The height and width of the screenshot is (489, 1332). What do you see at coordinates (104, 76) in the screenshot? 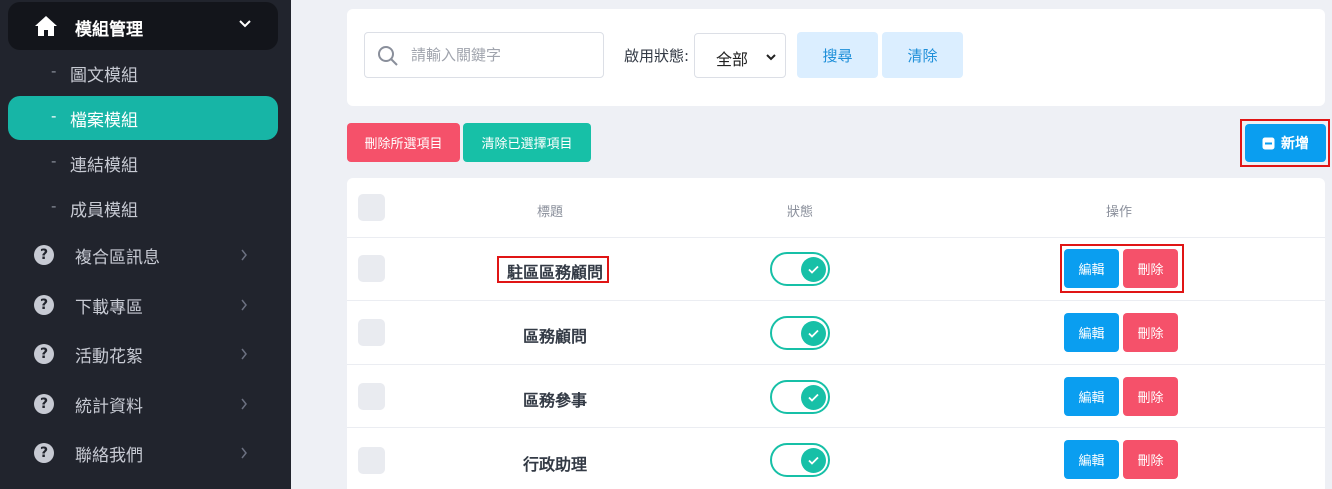
I see `sidebar-subitem-label: 圖文模組` at bounding box center [104, 76].